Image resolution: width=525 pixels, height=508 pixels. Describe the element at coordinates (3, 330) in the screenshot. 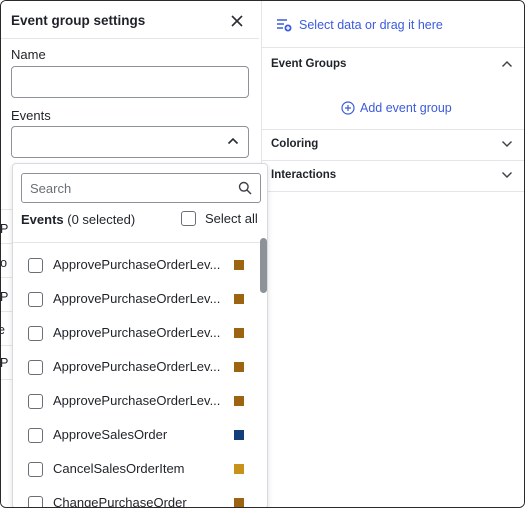

I see `background-row: e` at that location.